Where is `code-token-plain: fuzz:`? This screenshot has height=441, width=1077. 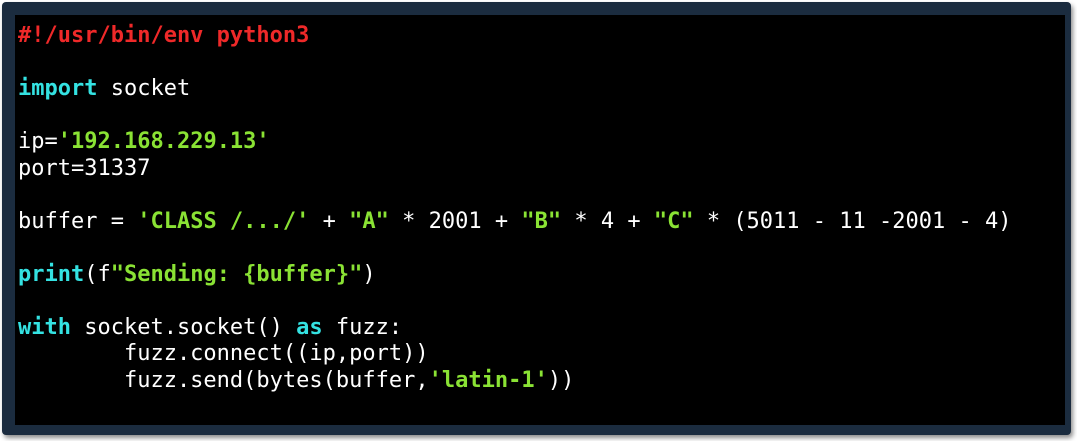 code-token-plain: fuzz: is located at coordinates (362, 327).